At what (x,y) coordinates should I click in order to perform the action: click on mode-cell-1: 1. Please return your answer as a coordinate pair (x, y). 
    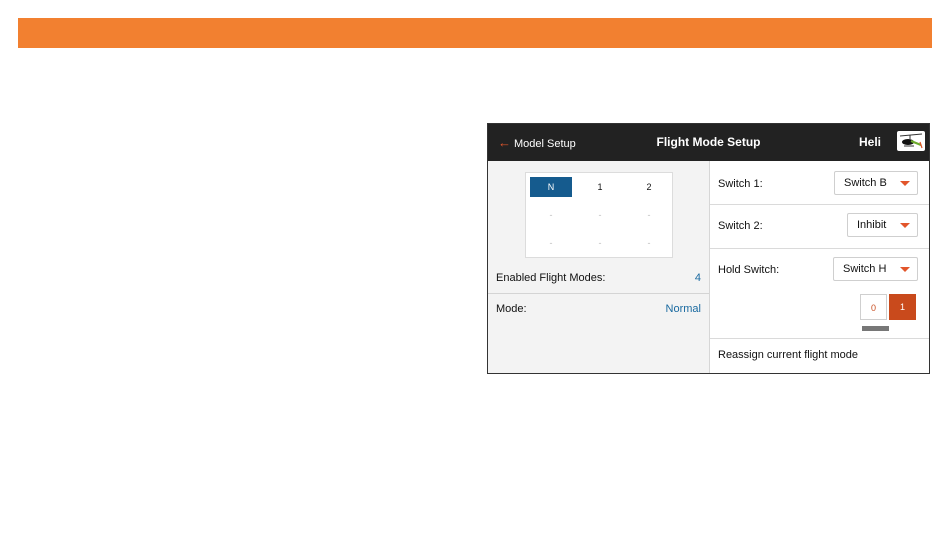
    Looking at the image, I should click on (600, 187).